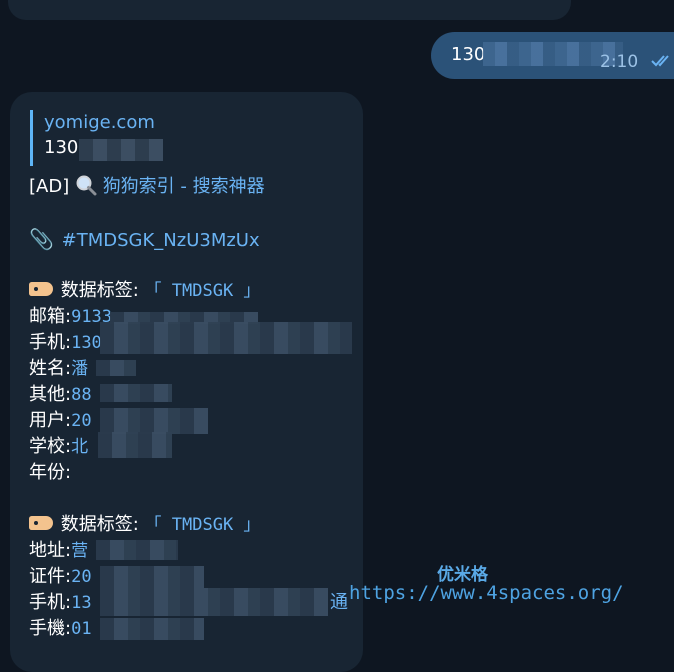 Image resolution: width=674 pixels, height=672 pixels. I want to click on field-label: 用户:, so click(50, 420).